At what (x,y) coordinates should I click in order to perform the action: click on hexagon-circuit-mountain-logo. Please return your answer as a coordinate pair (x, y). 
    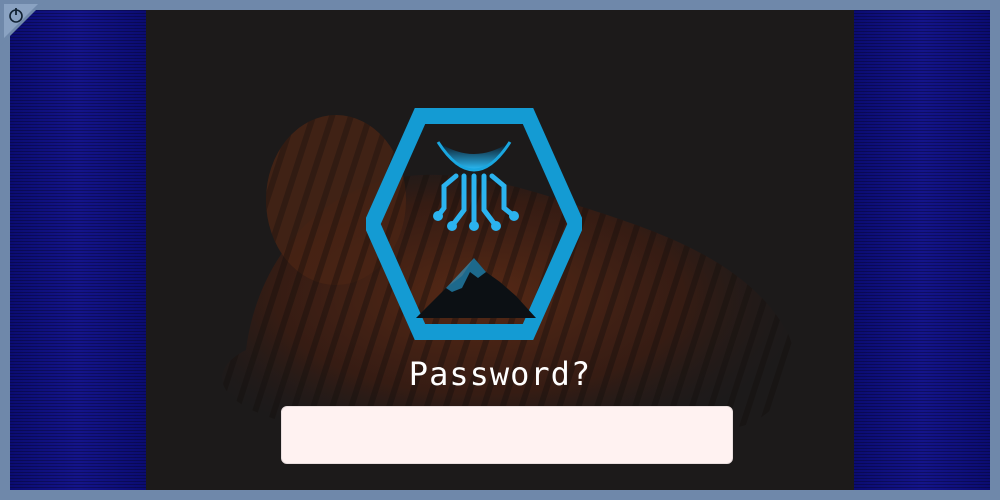
    Looking at the image, I should click on (474, 224).